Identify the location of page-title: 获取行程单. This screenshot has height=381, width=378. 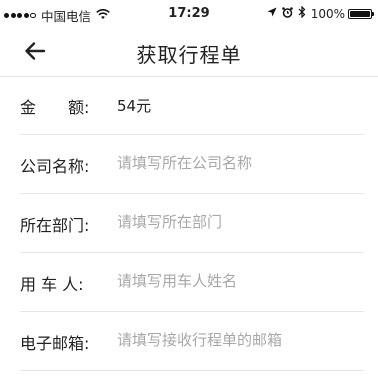
(189, 55).